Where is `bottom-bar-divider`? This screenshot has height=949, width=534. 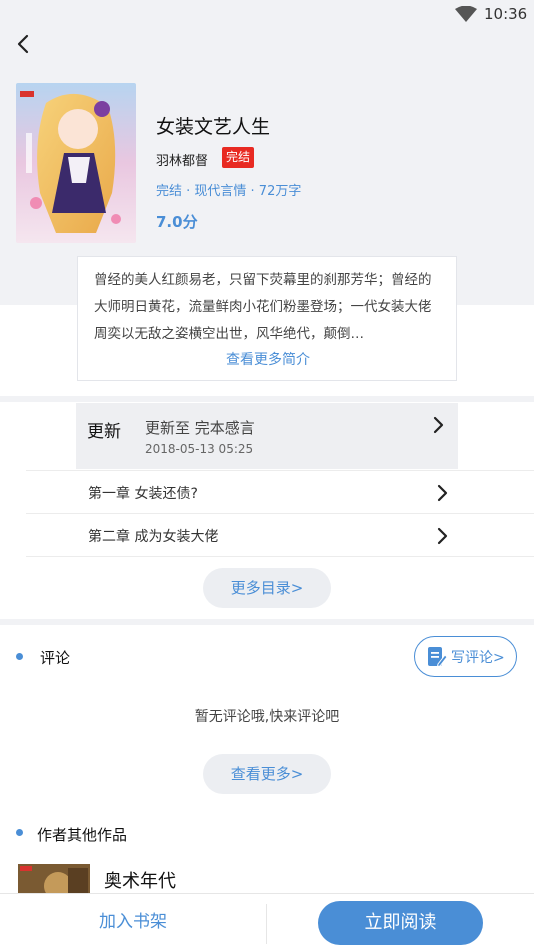 bottom-bar-divider is located at coordinates (266, 924).